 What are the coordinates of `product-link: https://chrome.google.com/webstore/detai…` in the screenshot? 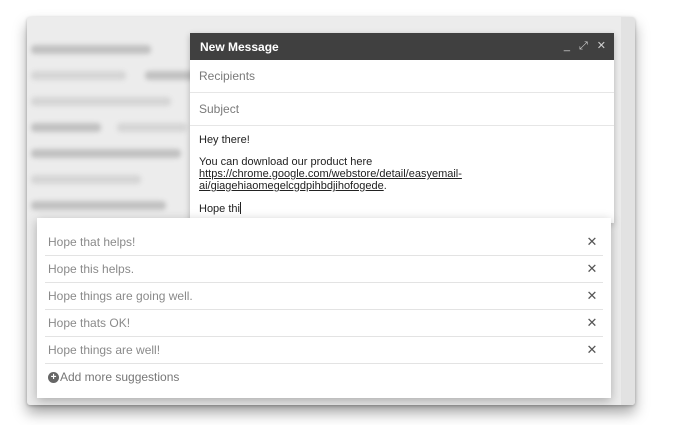 It's located at (330, 174).